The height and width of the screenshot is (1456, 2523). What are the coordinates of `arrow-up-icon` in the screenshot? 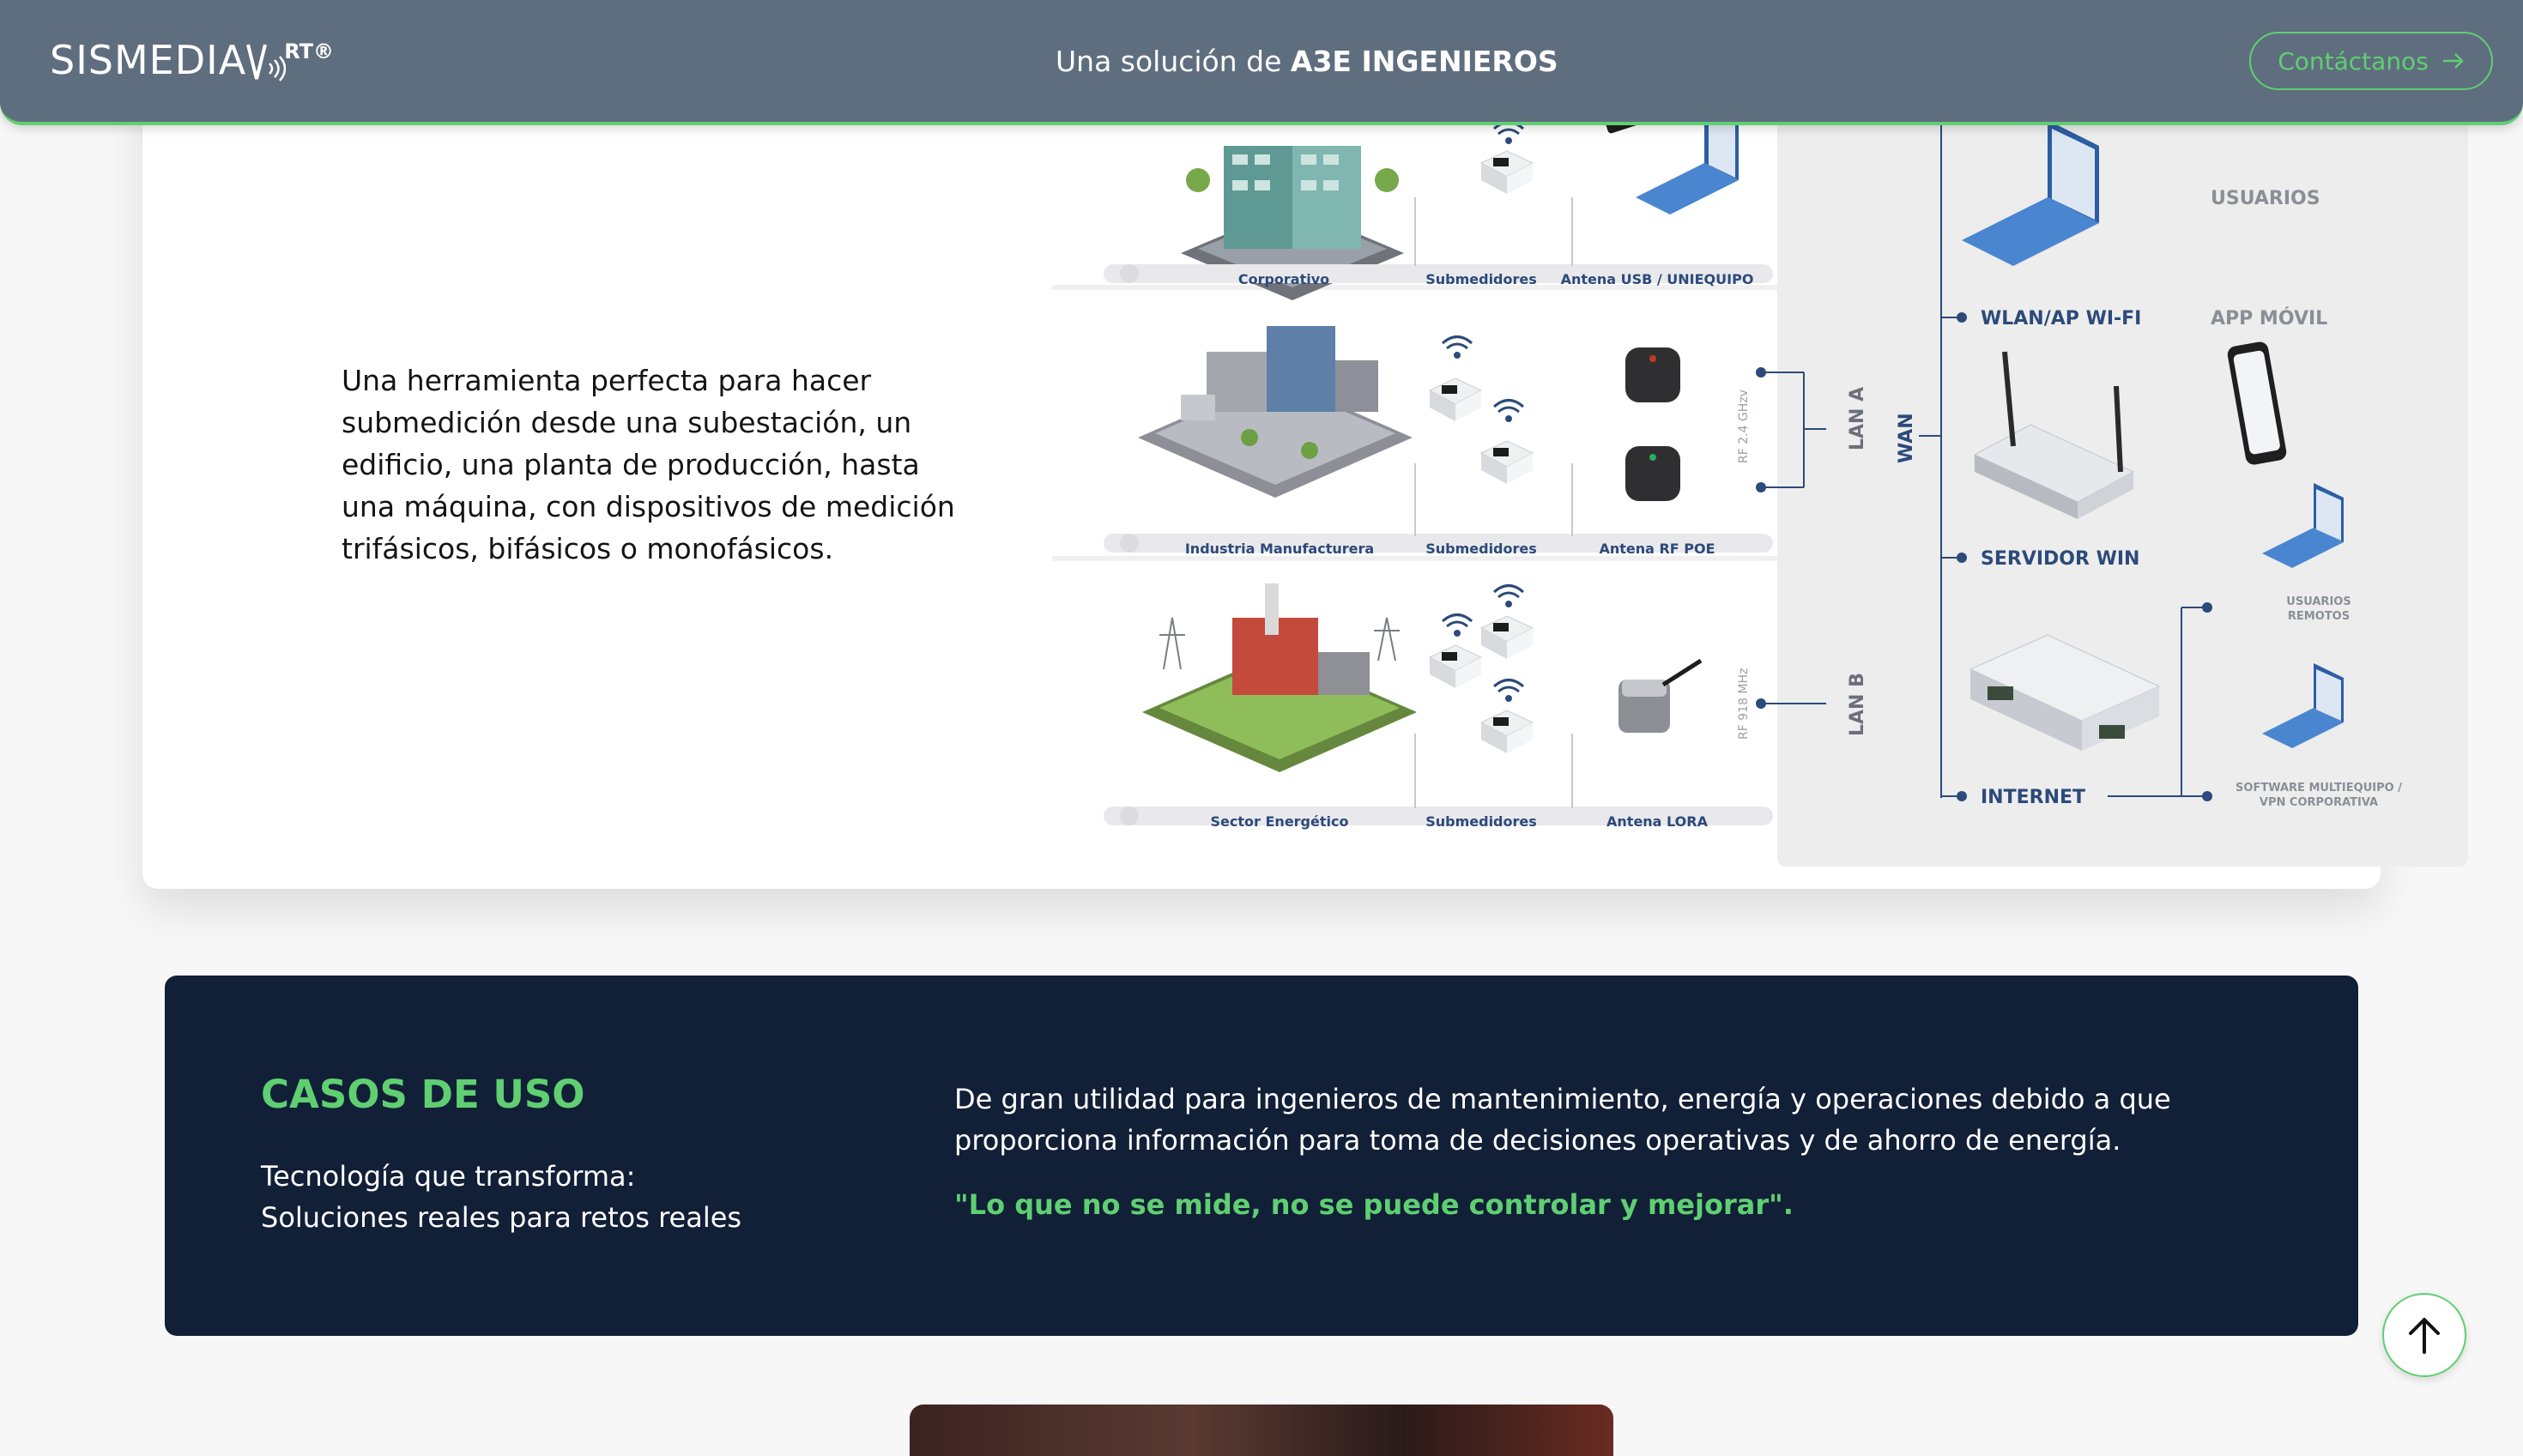 It's located at (2424, 1336).